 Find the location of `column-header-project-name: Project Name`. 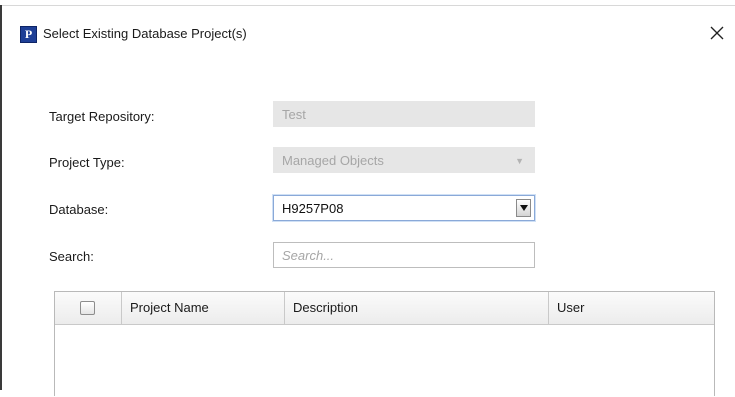

column-header-project-name: Project Name is located at coordinates (203, 308).